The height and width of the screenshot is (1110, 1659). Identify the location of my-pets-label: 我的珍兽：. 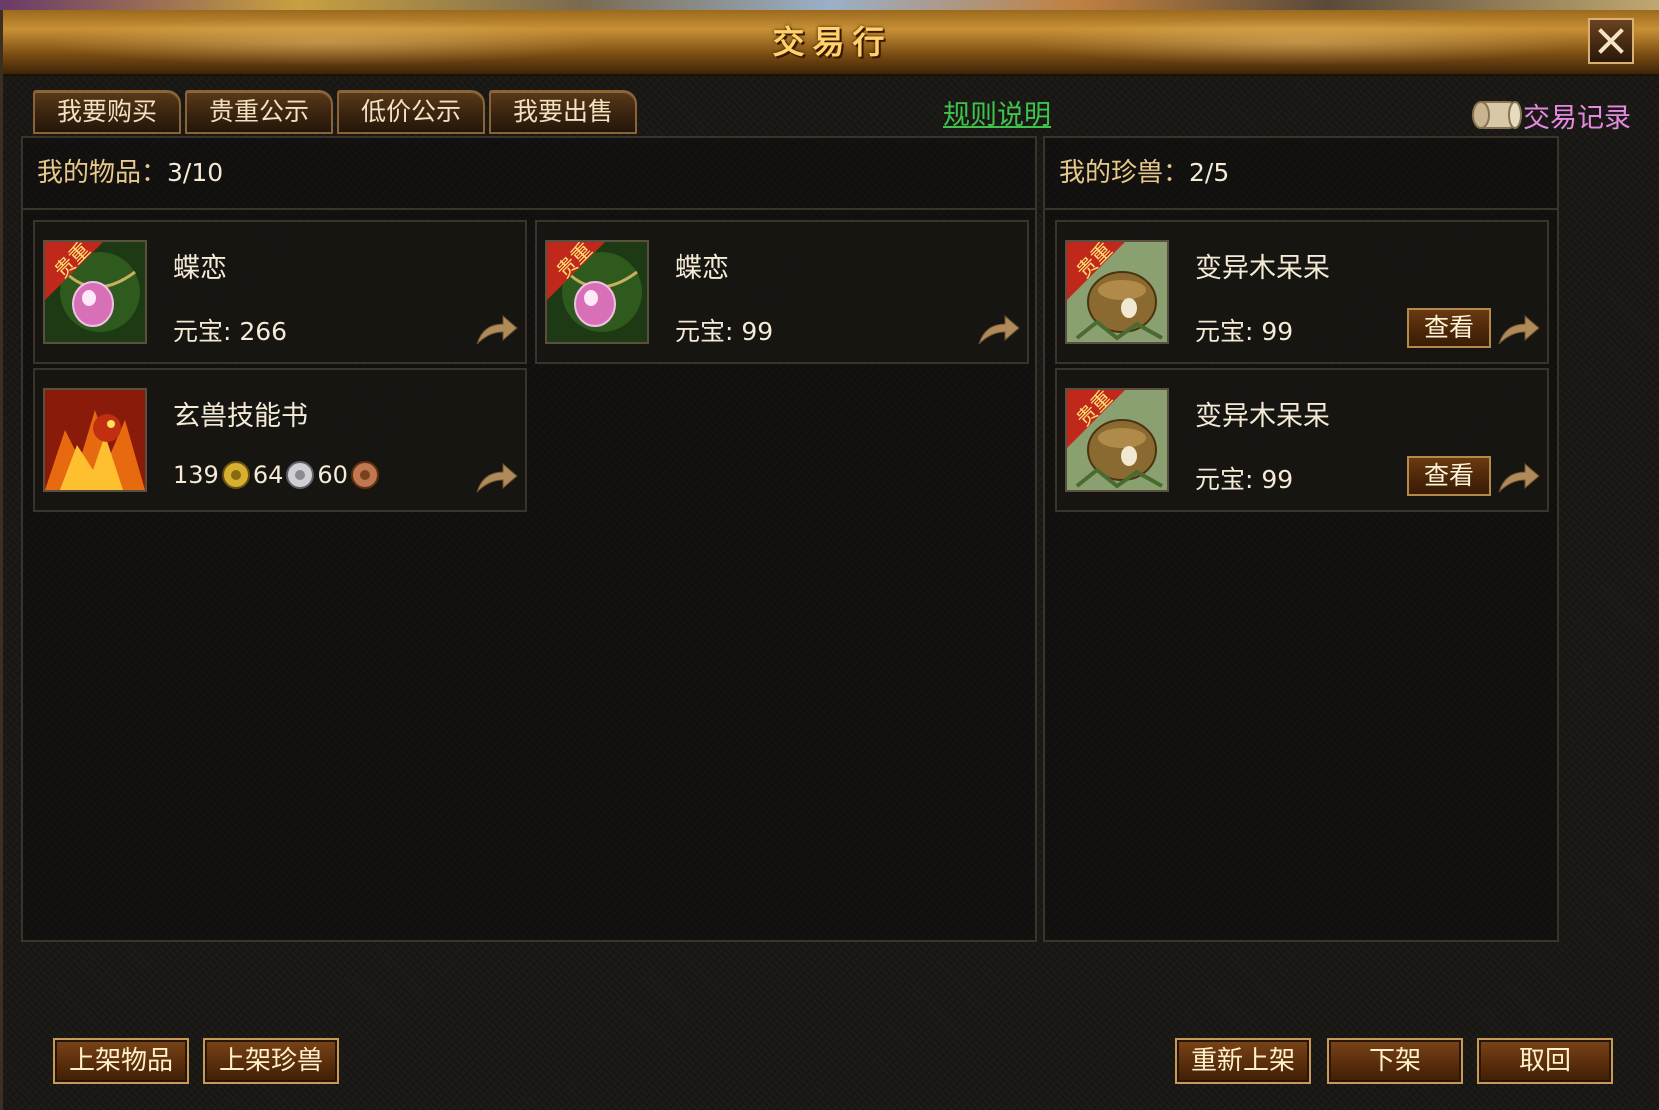
(1124, 173).